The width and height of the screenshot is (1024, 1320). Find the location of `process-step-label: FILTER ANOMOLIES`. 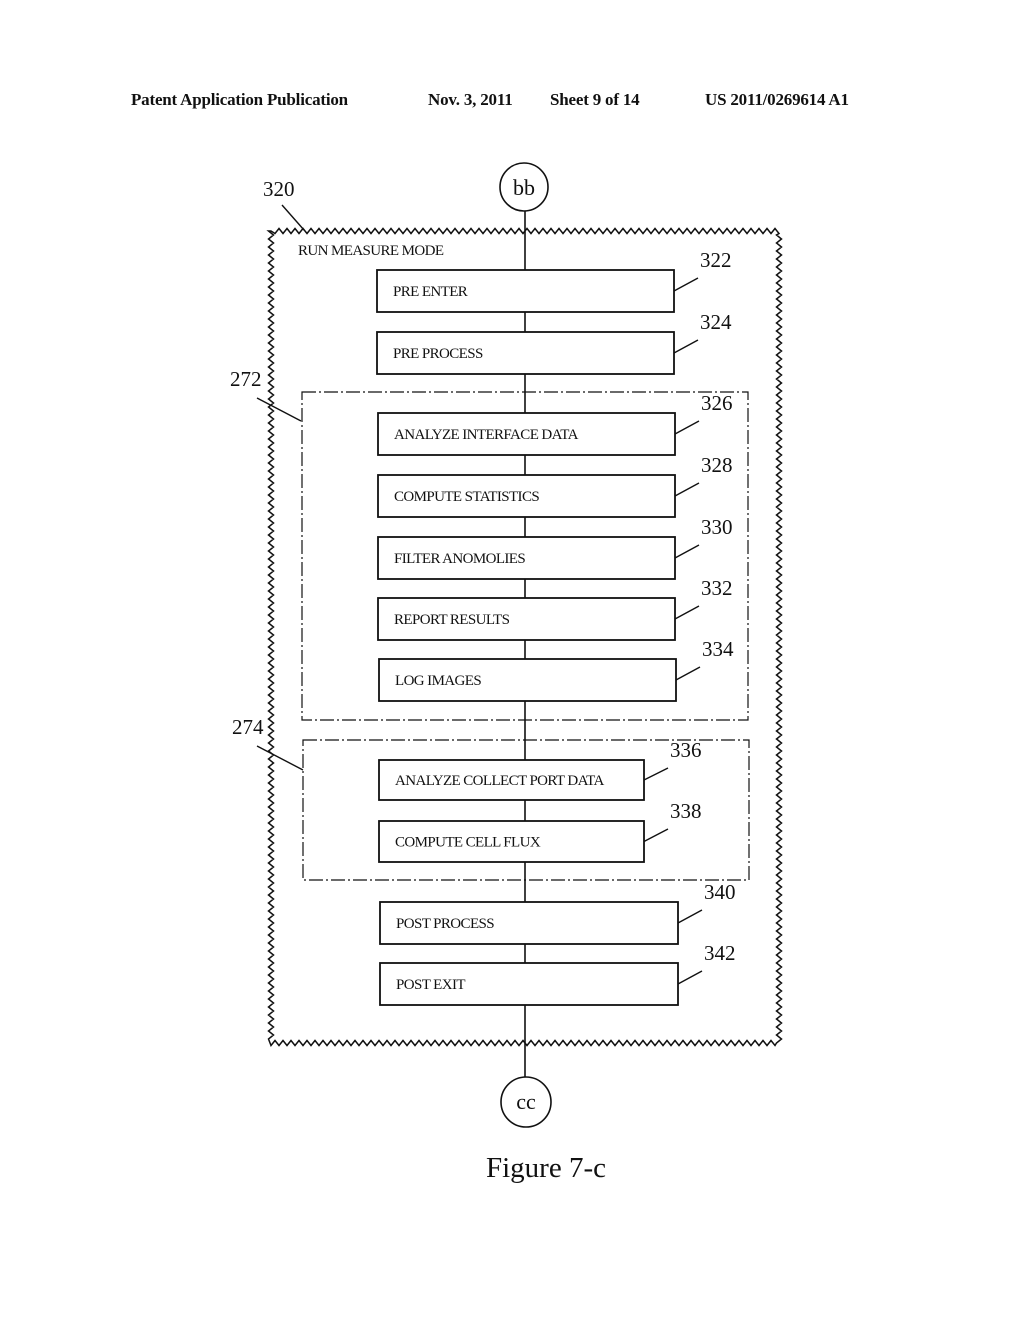

process-step-label: FILTER ANOMOLIES is located at coordinates (459, 559).